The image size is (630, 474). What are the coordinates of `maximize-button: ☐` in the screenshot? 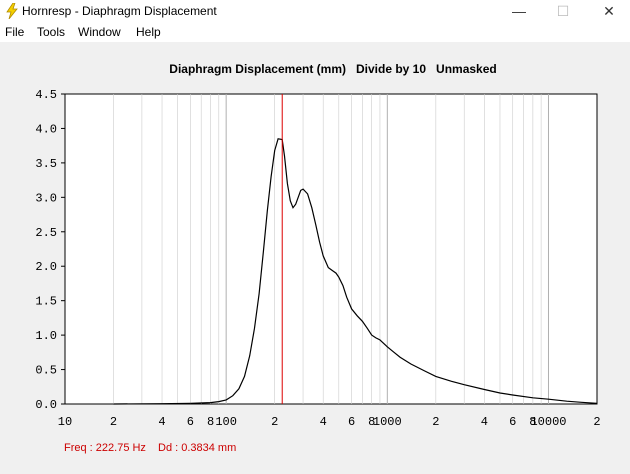 It's located at (563, 11).